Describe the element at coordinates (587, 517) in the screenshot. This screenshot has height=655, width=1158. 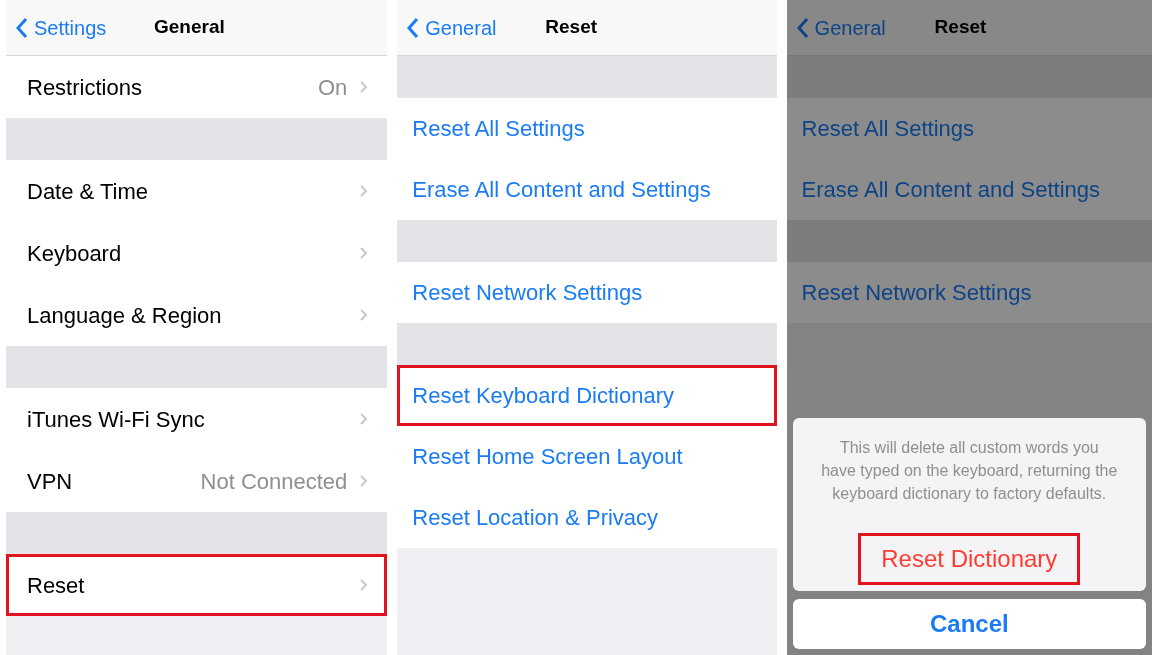
I see `reset-option: Reset Location & Privacy` at that location.